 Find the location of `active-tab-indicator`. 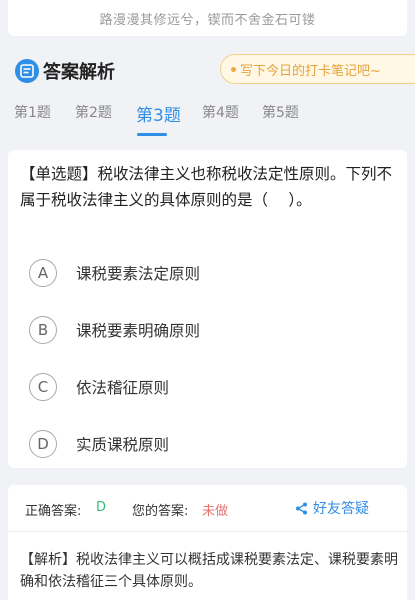

active-tab-indicator is located at coordinates (152, 134).